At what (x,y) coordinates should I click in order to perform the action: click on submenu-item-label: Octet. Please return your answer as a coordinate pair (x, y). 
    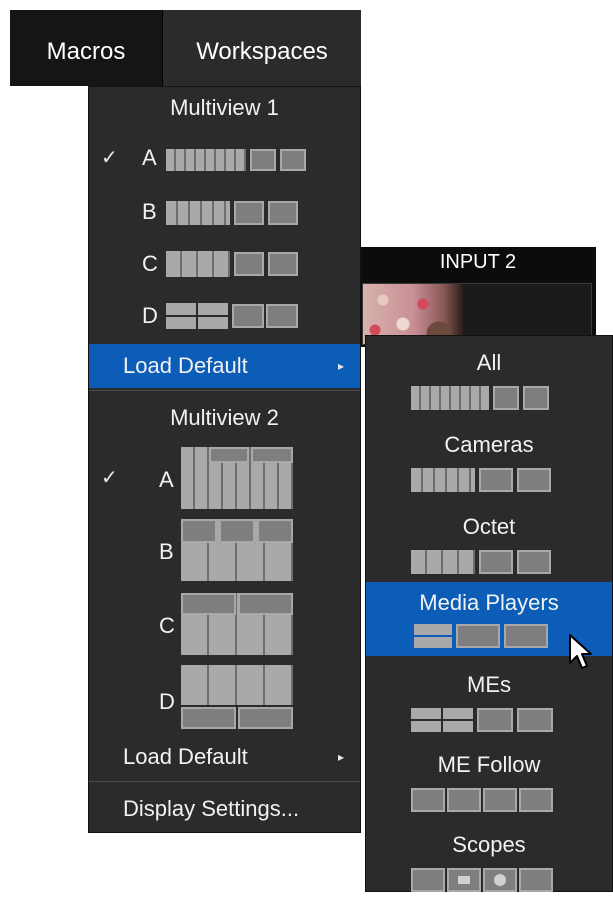
    Looking at the image, I should click on (489, 526).